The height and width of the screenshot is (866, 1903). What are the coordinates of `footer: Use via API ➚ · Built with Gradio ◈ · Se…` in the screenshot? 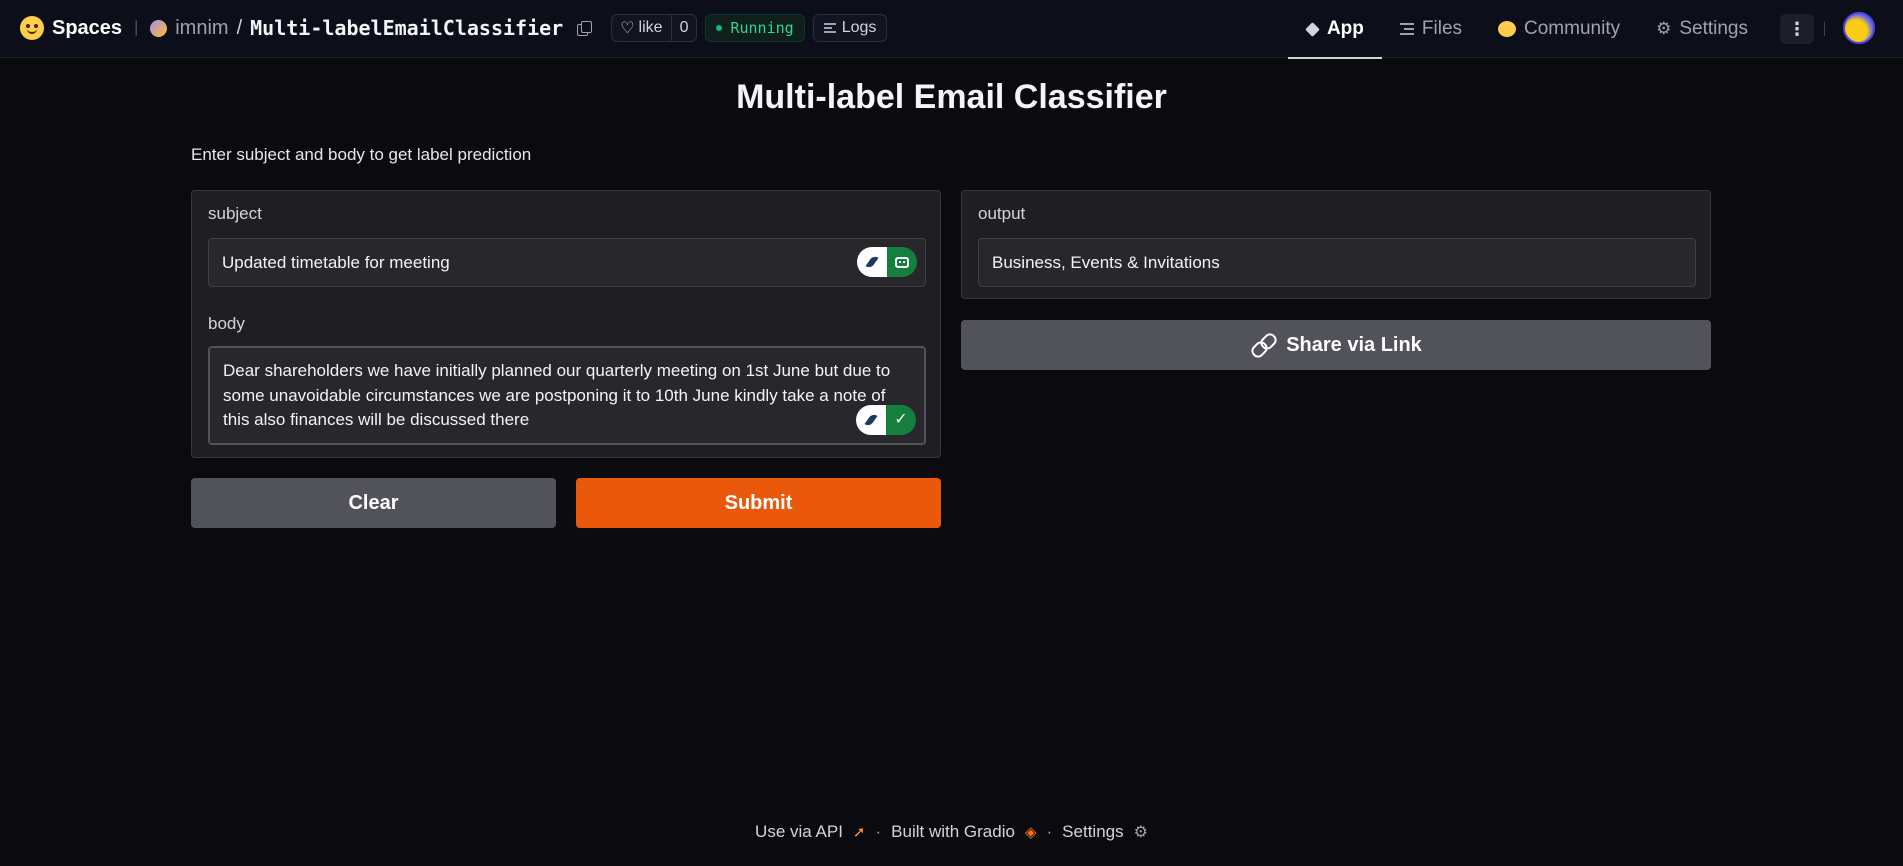 It's located at (951, 832).